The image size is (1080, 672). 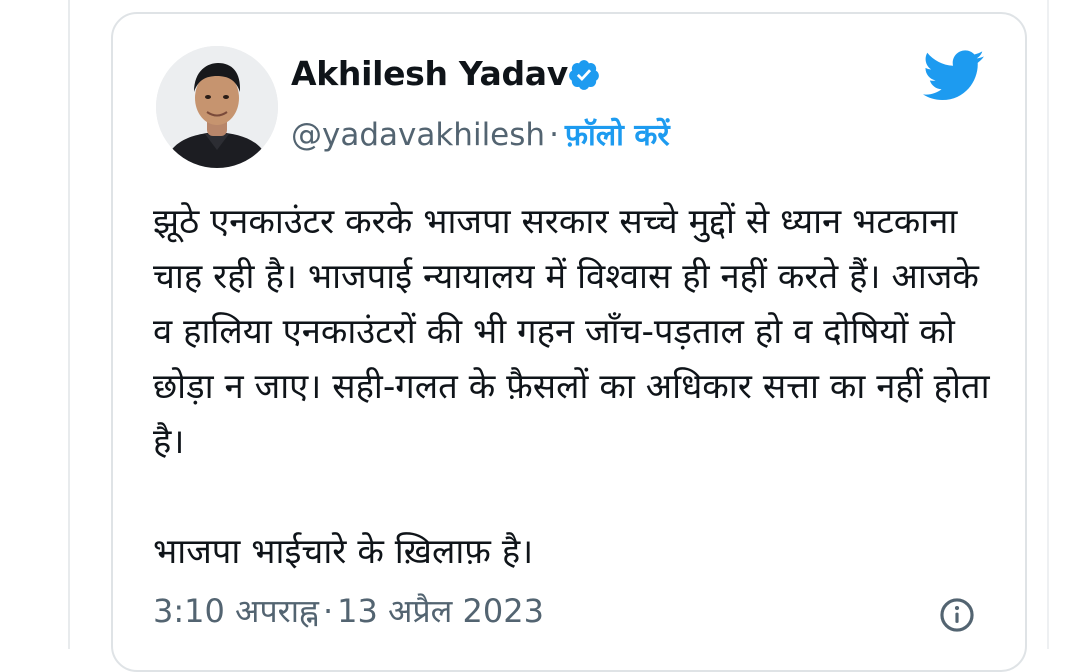 I want to click on follow-button: फ़ॉलो करें, so click(x=617, y=135).